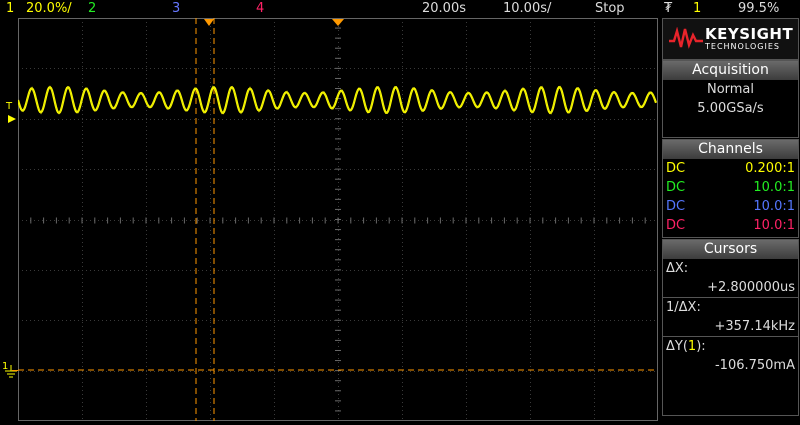 Image resolution: width=800 pixels, height=425 pixels. What do you see at coordinates (730, 99) in the screenshot?
I see `acquisition-section: Acquisition Normal 5.00GSa/s` at bounding box center [730, 99].